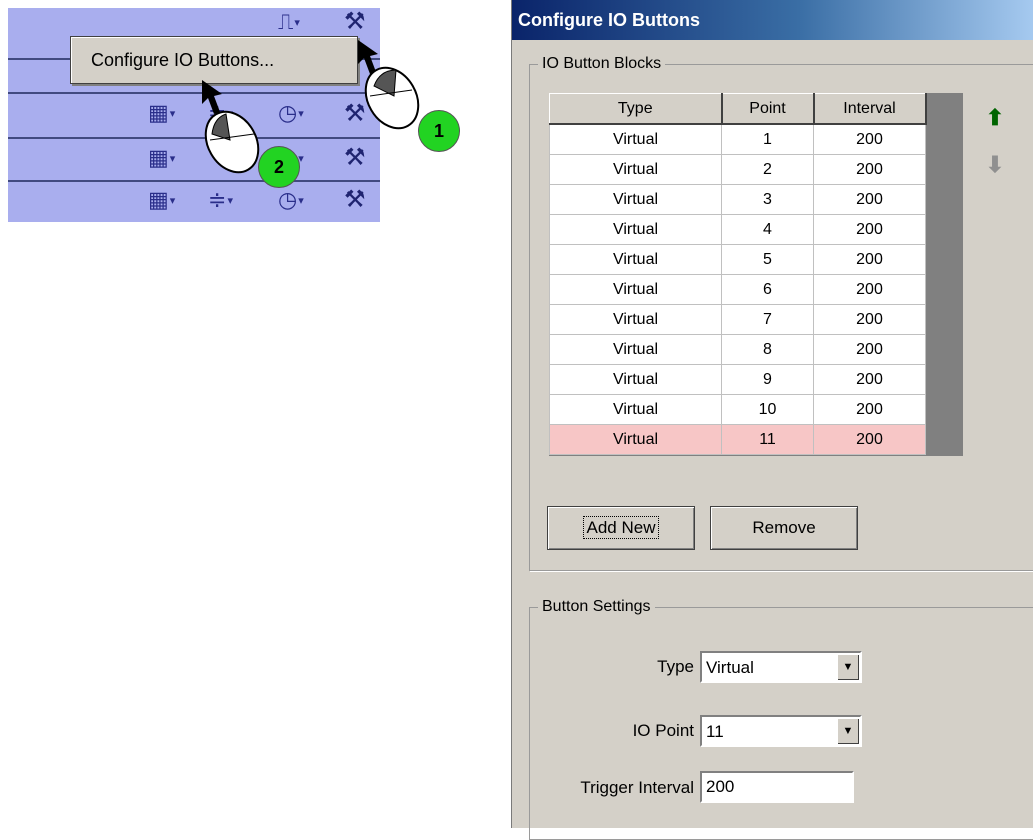  I want to click on io-point-select-value: 11, so click(715, 731).